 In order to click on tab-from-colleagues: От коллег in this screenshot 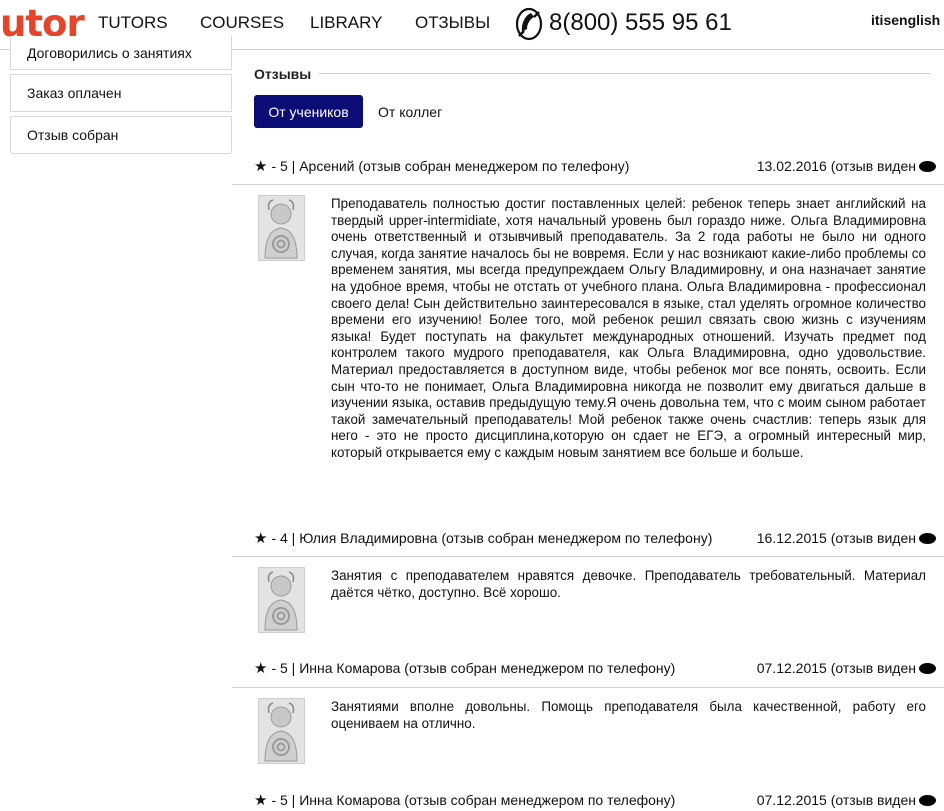, I will do `click(410, 111)`.